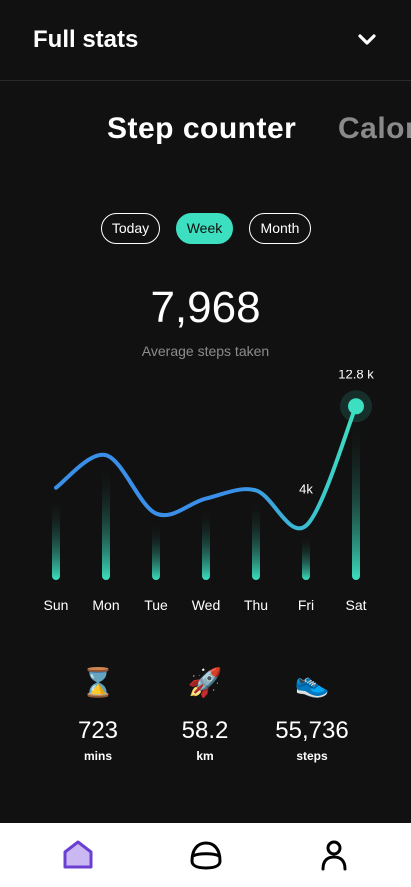  Describe the element at coordinates (356, 406) in the screenshot. I see `highlight-point` at that location.